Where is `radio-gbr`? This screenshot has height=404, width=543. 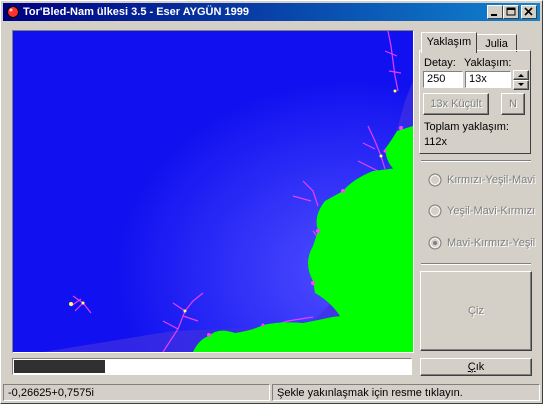 radio-gbr is located at coordinates (435, 211).